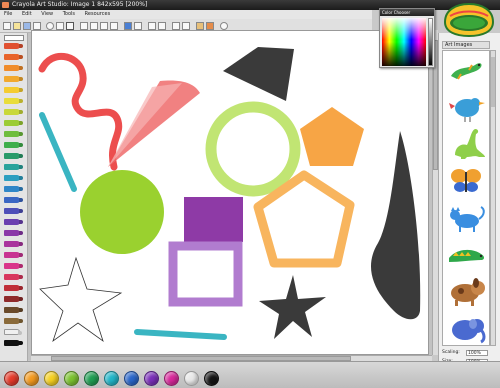  I want to click on art-images-header: Art Images, so click(466, 45).